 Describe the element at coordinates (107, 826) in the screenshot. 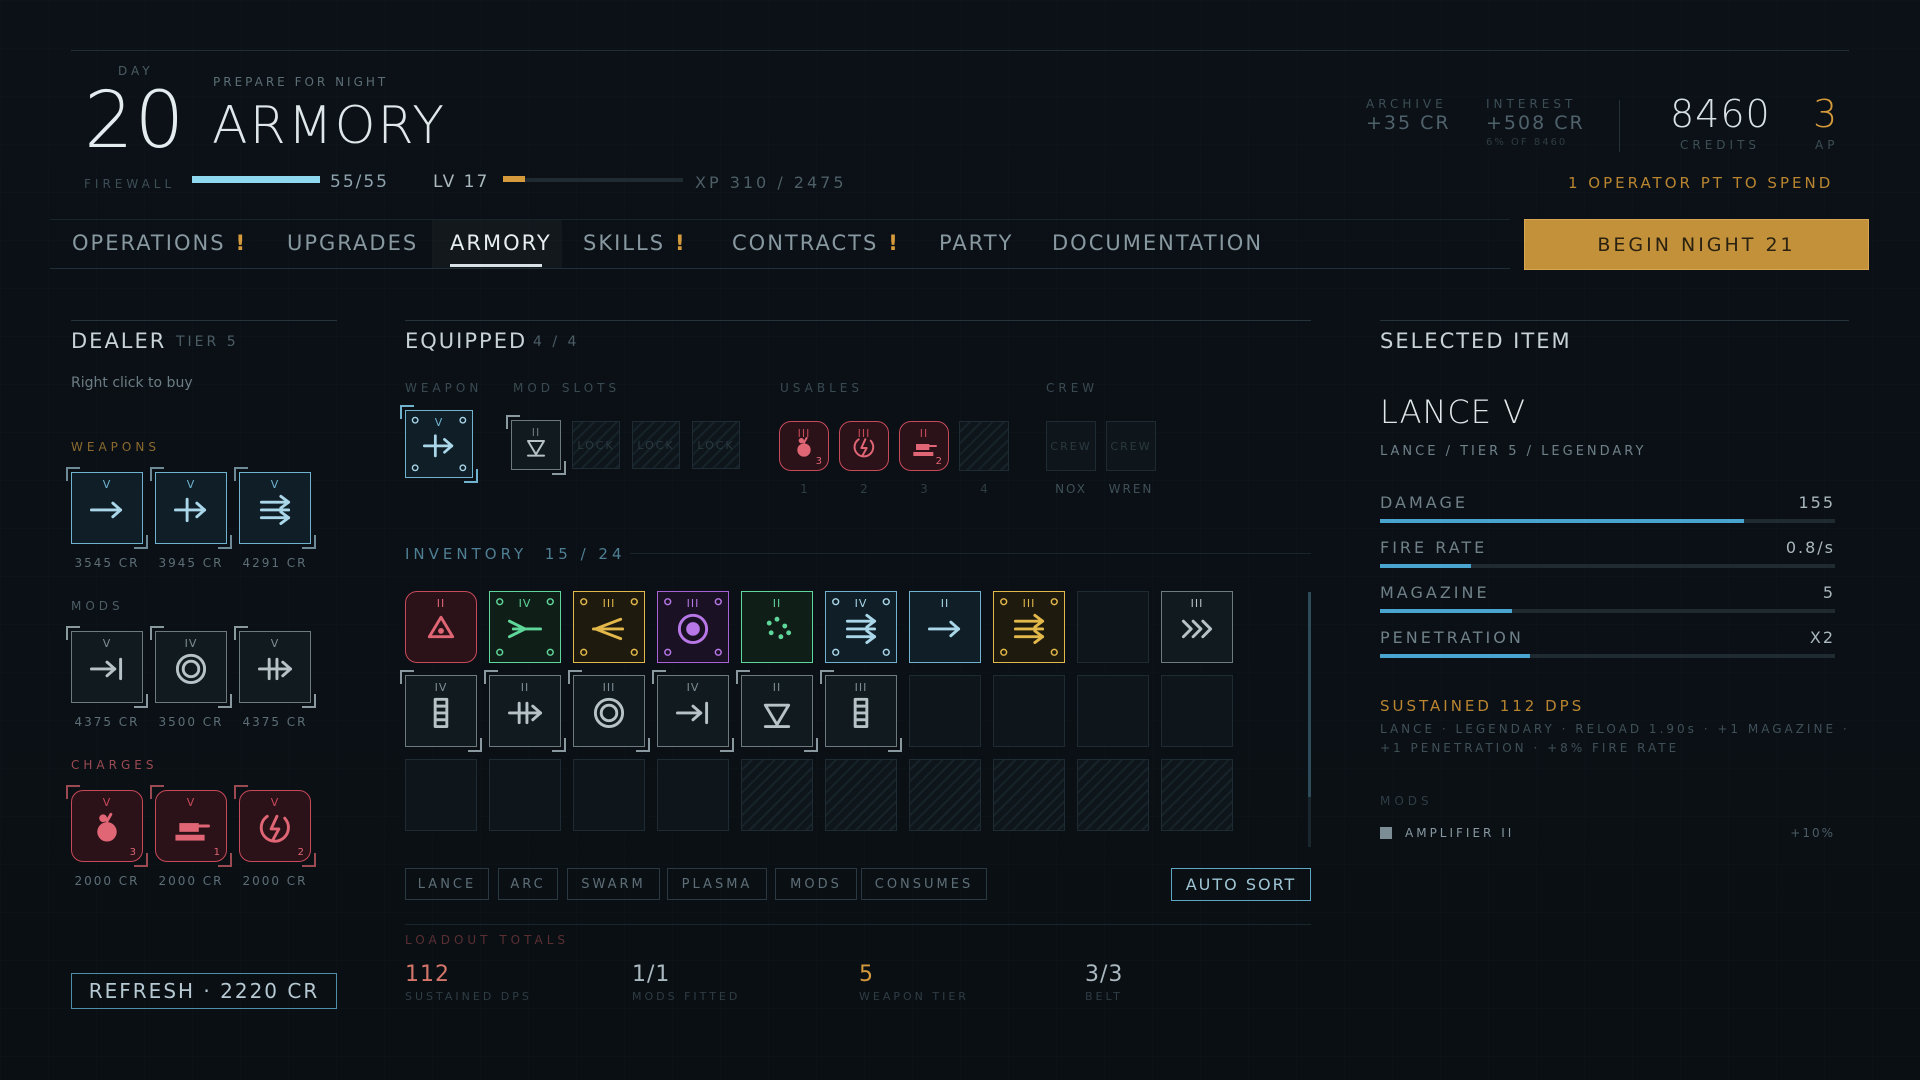

I see `dealer-charge-slot: V3` at that location.